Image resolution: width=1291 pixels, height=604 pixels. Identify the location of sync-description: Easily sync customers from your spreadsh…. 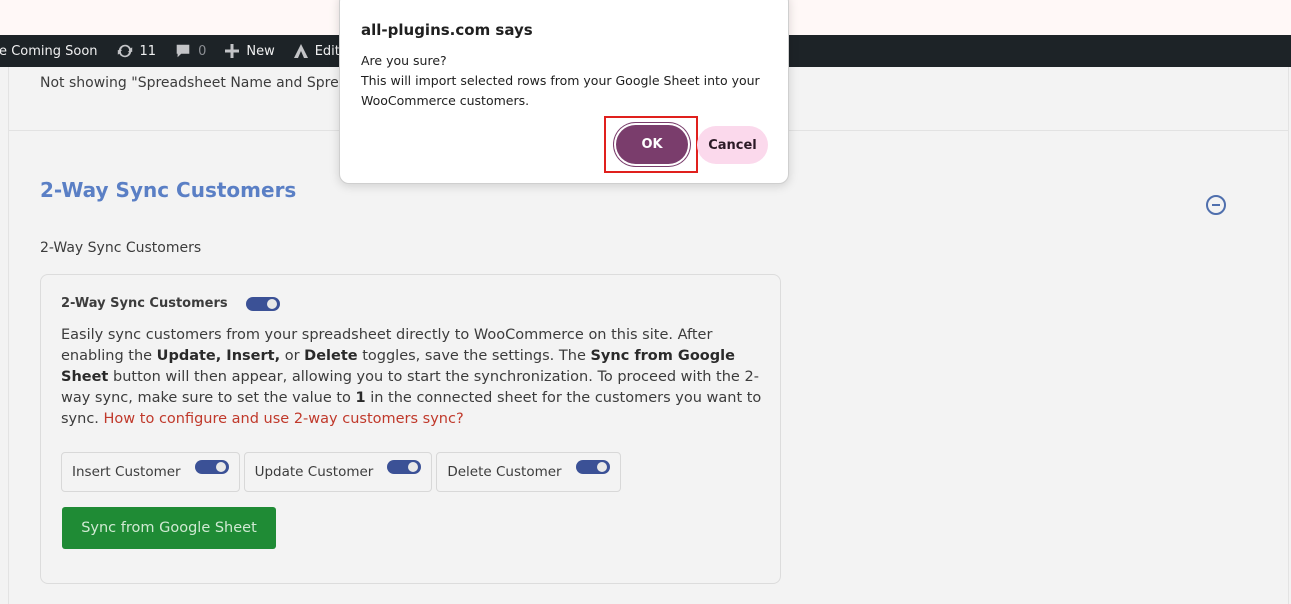
(417, 377).